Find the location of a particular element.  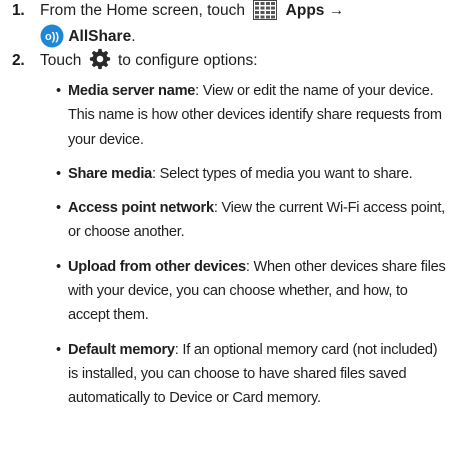

step-1-text: From the Home screen, touch Apps → is located at coordinates (253, 11).